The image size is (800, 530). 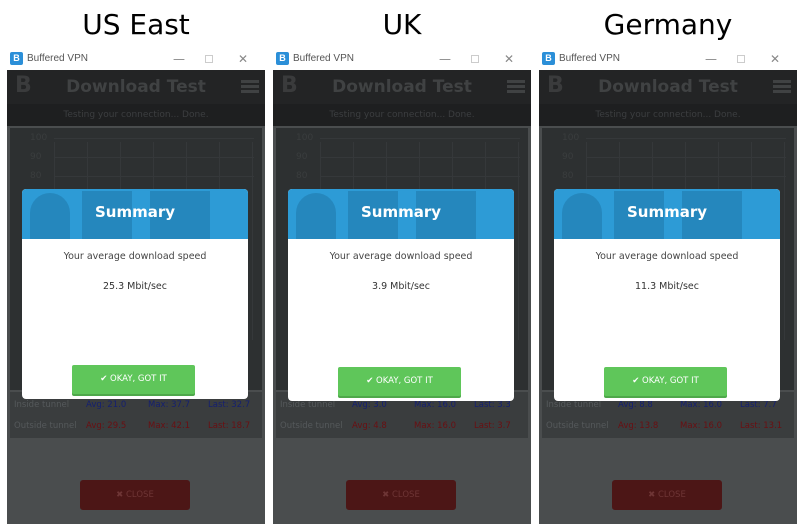 I want to click on region-label: US East, so click(x=136, y=24).